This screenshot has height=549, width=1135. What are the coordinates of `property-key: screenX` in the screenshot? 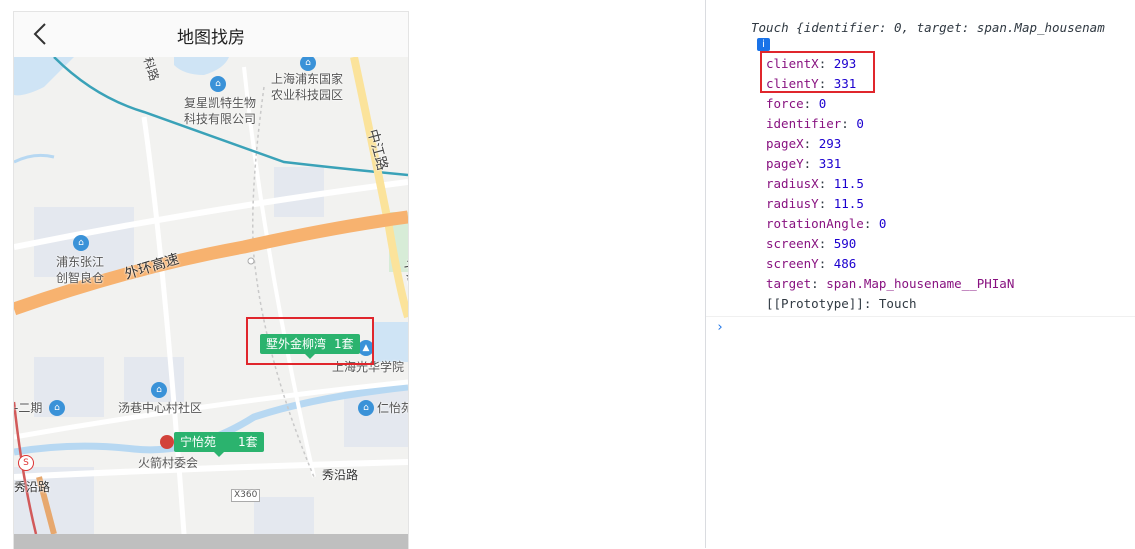 It's located at (792, 243).